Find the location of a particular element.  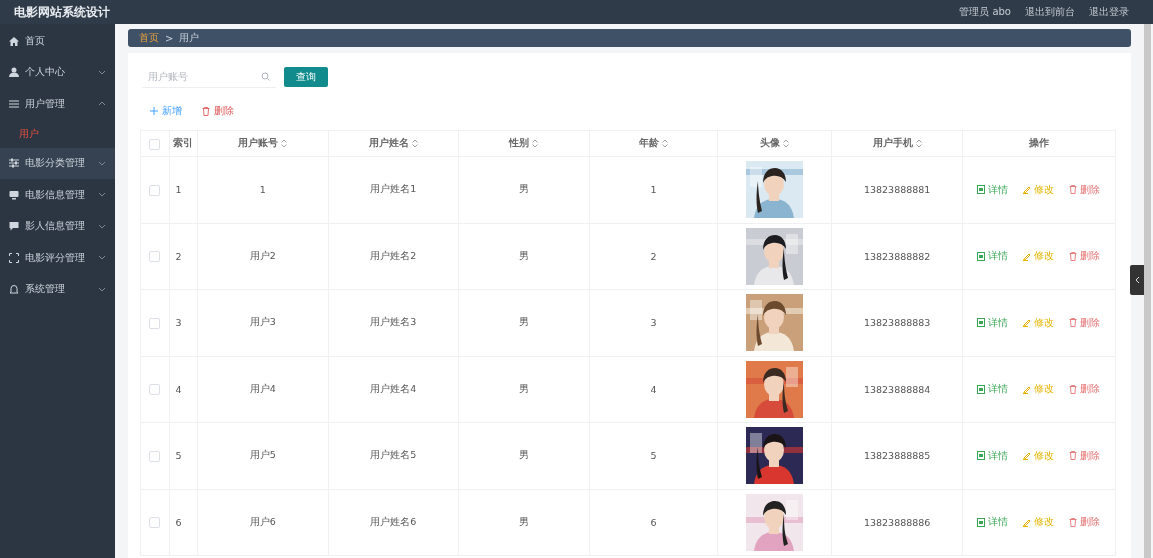

select-all-checkbox is located at coordinates (155, 144).